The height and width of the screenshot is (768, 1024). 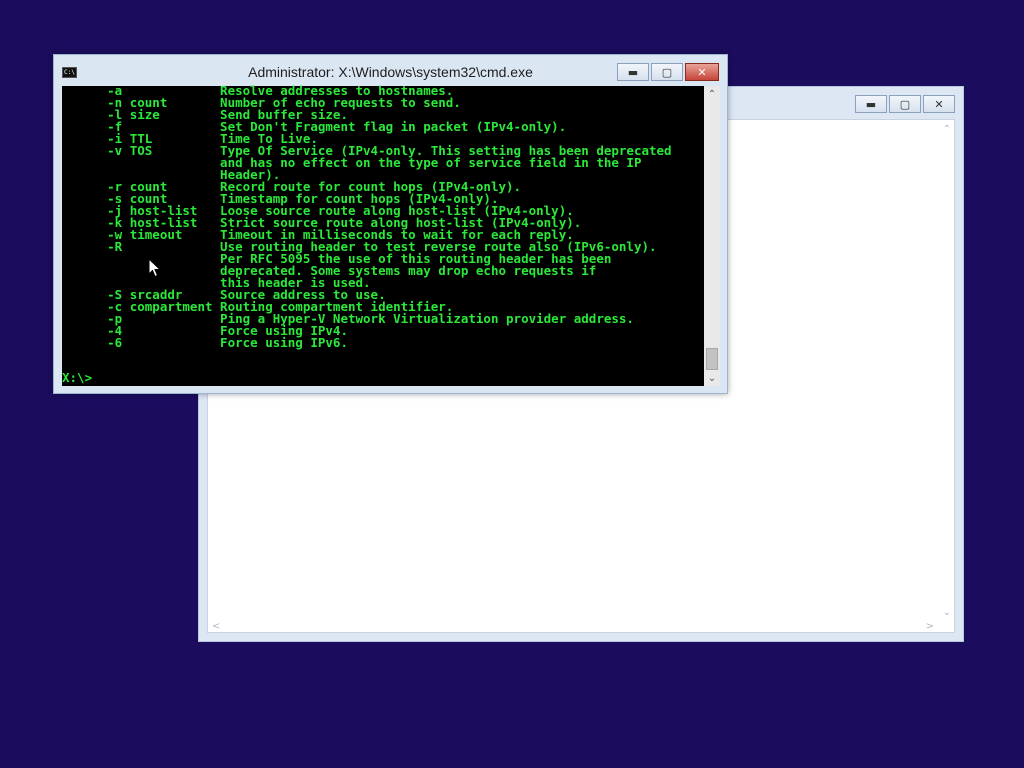 I want to click on scroll-right-icon: >, so click(x=930, y=626).